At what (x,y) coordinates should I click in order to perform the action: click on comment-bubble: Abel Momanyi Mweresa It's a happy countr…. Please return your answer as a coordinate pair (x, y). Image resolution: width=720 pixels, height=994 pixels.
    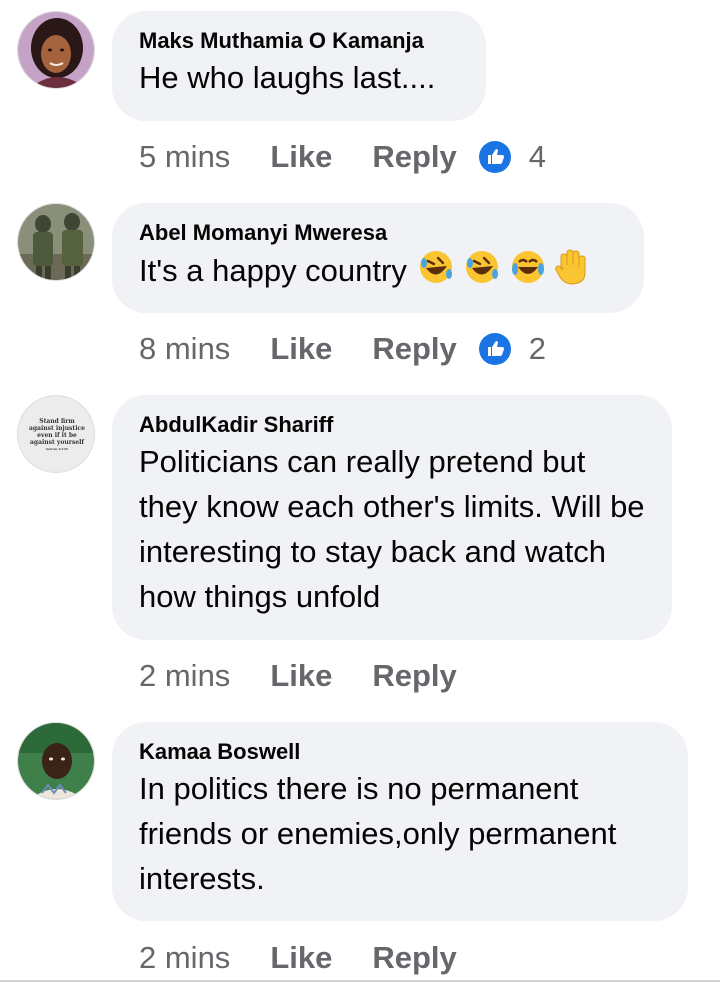
    Looking at the image, I should click on (378, 258).